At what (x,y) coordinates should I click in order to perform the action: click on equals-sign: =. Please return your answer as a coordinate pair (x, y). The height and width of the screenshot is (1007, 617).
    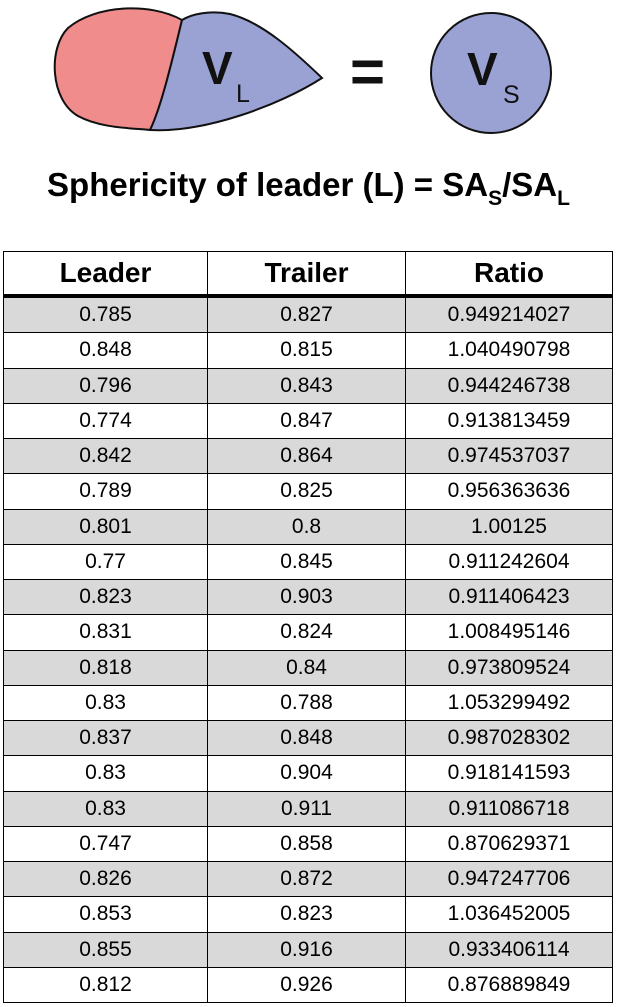
    Looking at the image, I should click on (367, 71).